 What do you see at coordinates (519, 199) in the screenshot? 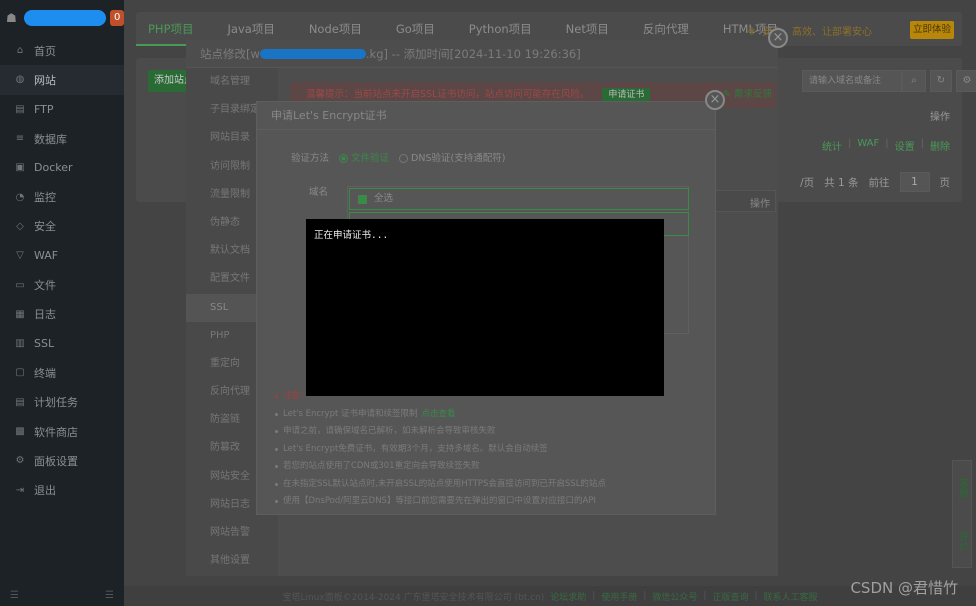
I see `select-all-checkbox: 全选` at bounding box center [519, 199].